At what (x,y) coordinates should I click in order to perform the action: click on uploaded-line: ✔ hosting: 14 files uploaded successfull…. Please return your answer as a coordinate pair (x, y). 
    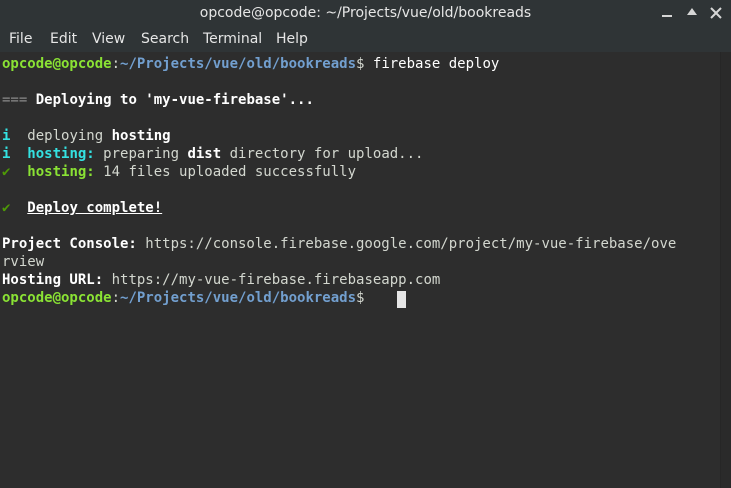
    Looking at the image, I should click on (179, 172).